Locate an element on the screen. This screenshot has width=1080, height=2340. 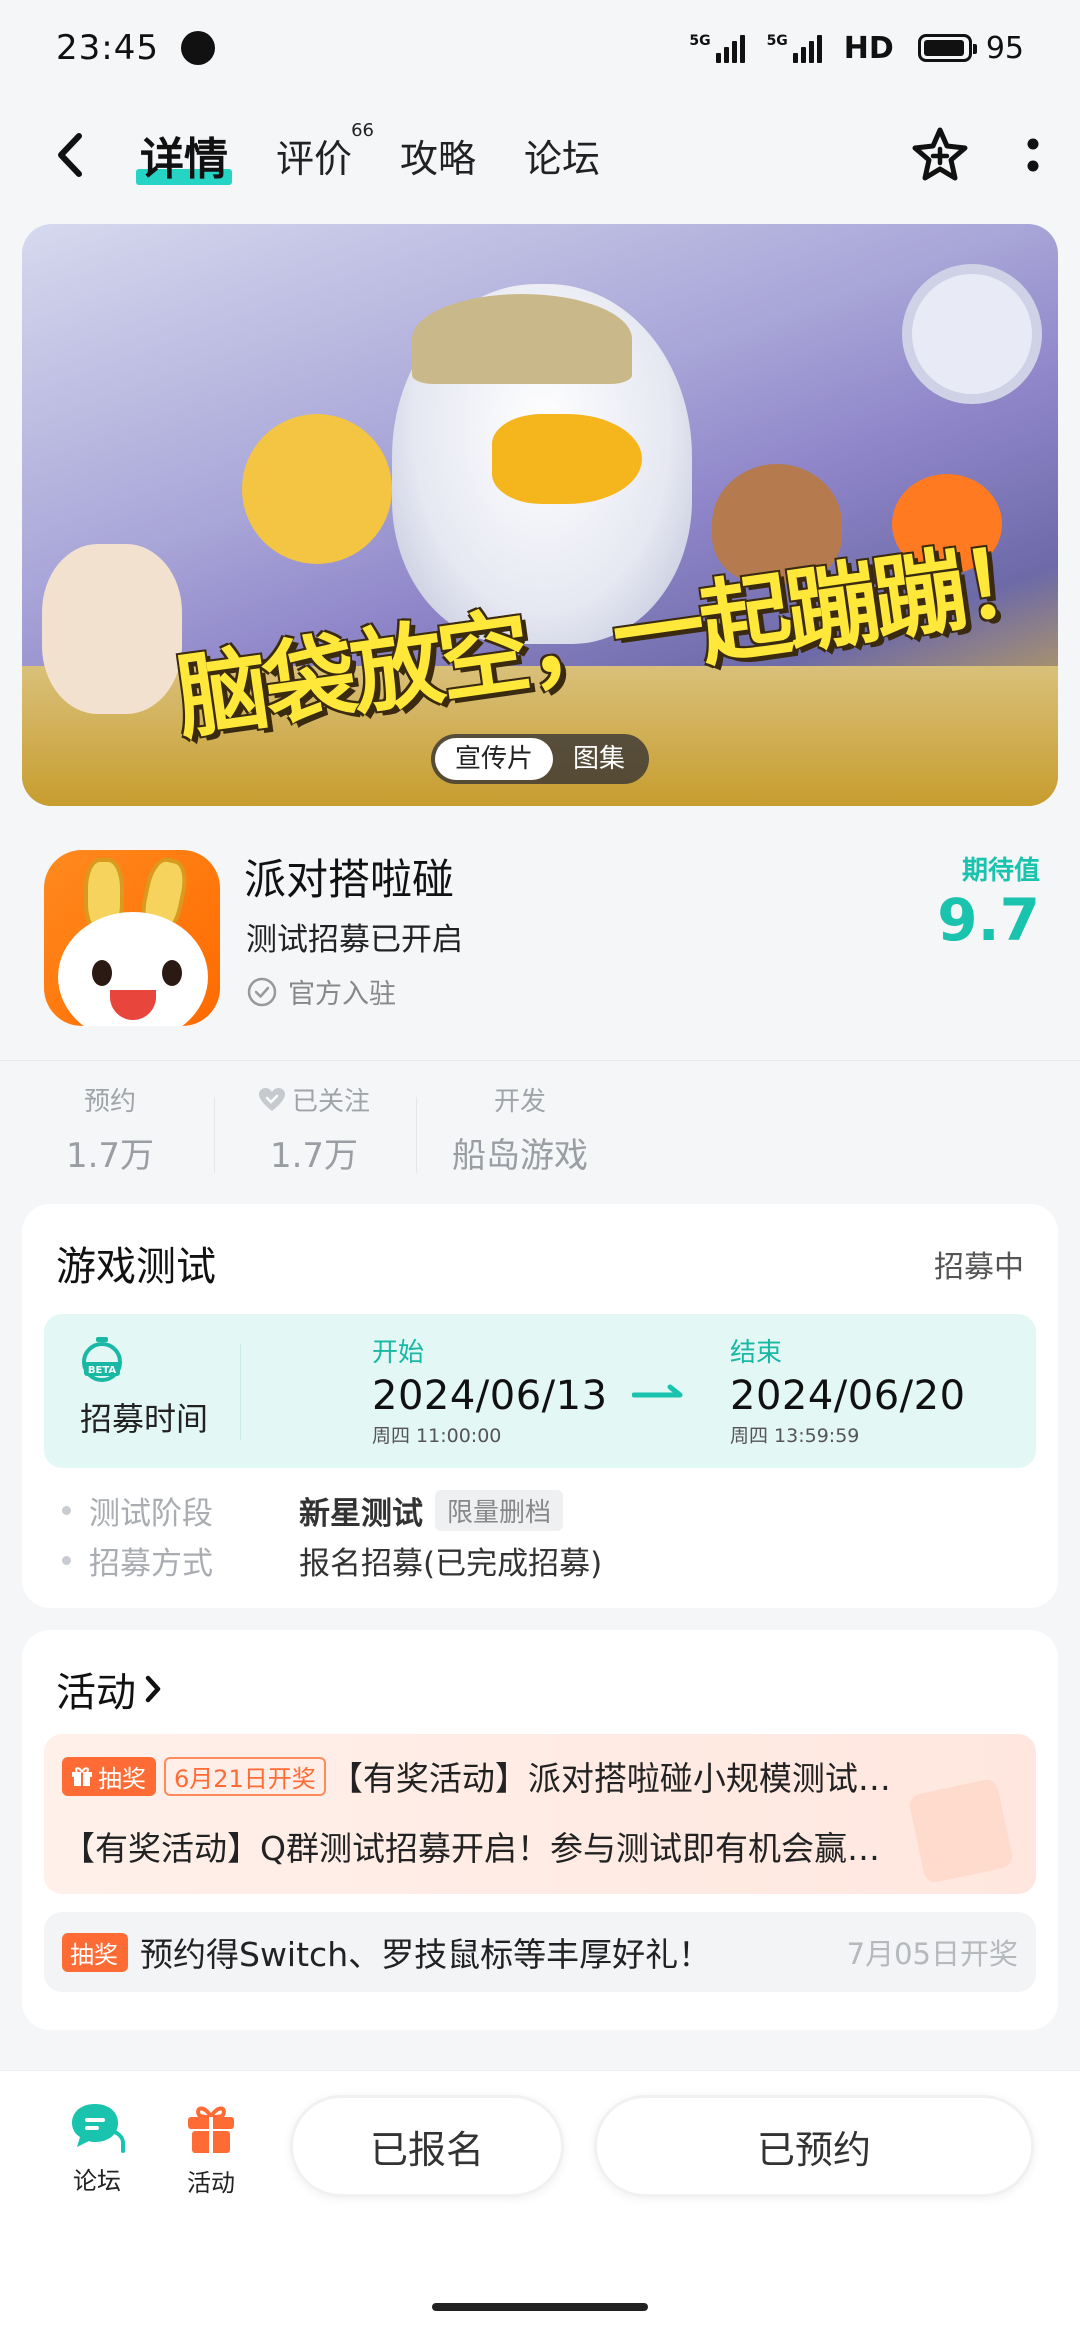
stats-row: 预约 1.7万 已关注 1.7万 开发 船岛游戏 is located at coordinates (540, 1125).